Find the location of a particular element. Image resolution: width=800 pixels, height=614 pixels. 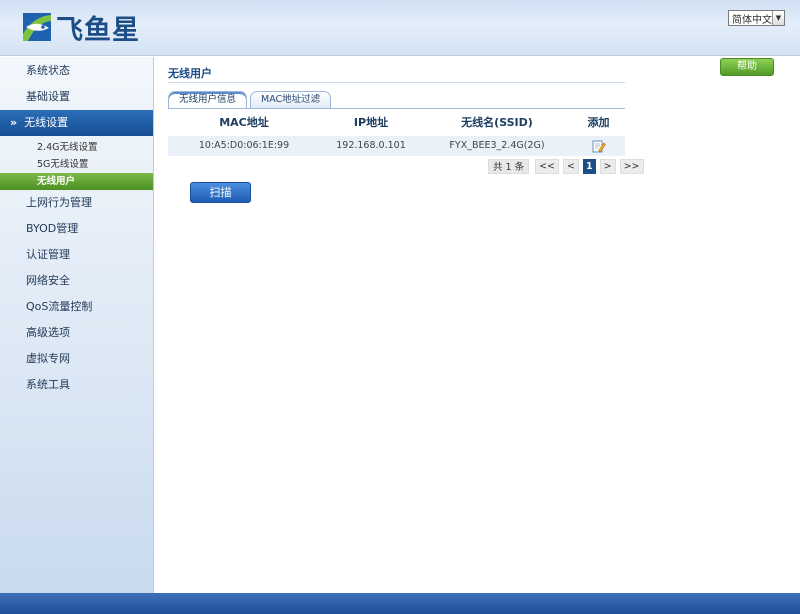

sidebar-item-system-tools: 系统工具 is located at coordinates (76, 385).